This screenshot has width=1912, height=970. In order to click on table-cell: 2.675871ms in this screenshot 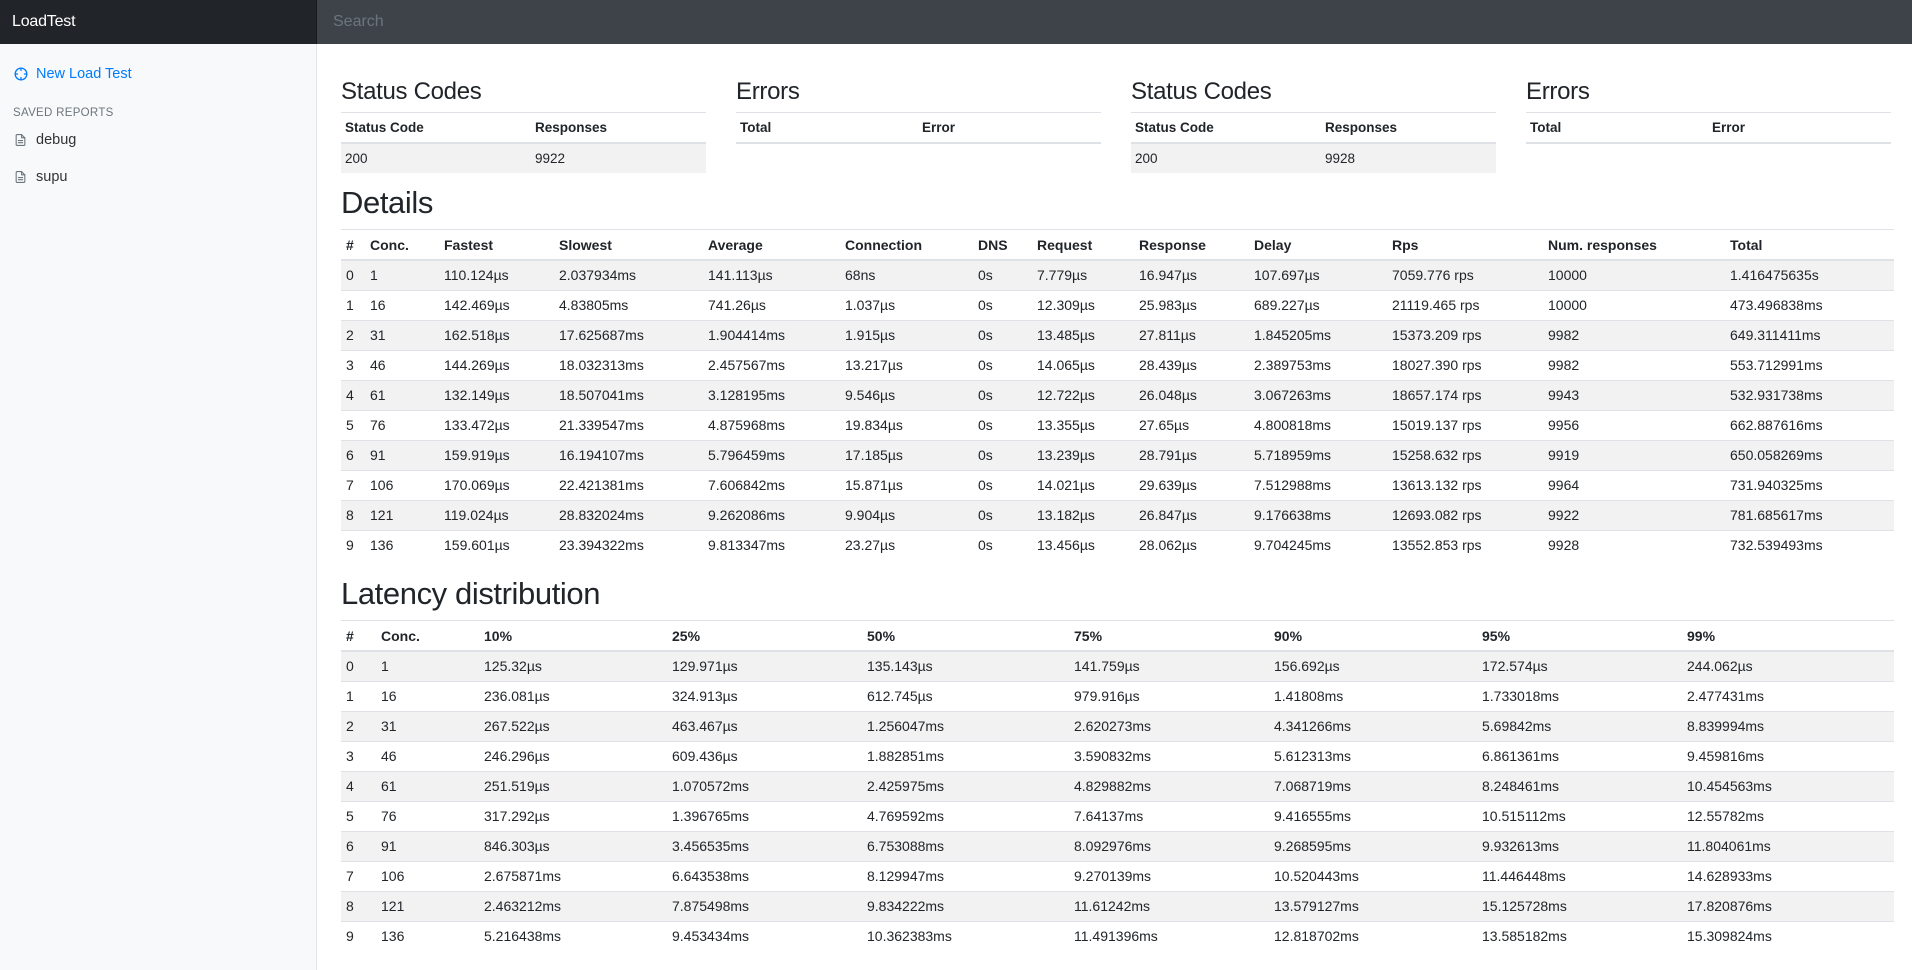, I will do `click(573, 875)`.